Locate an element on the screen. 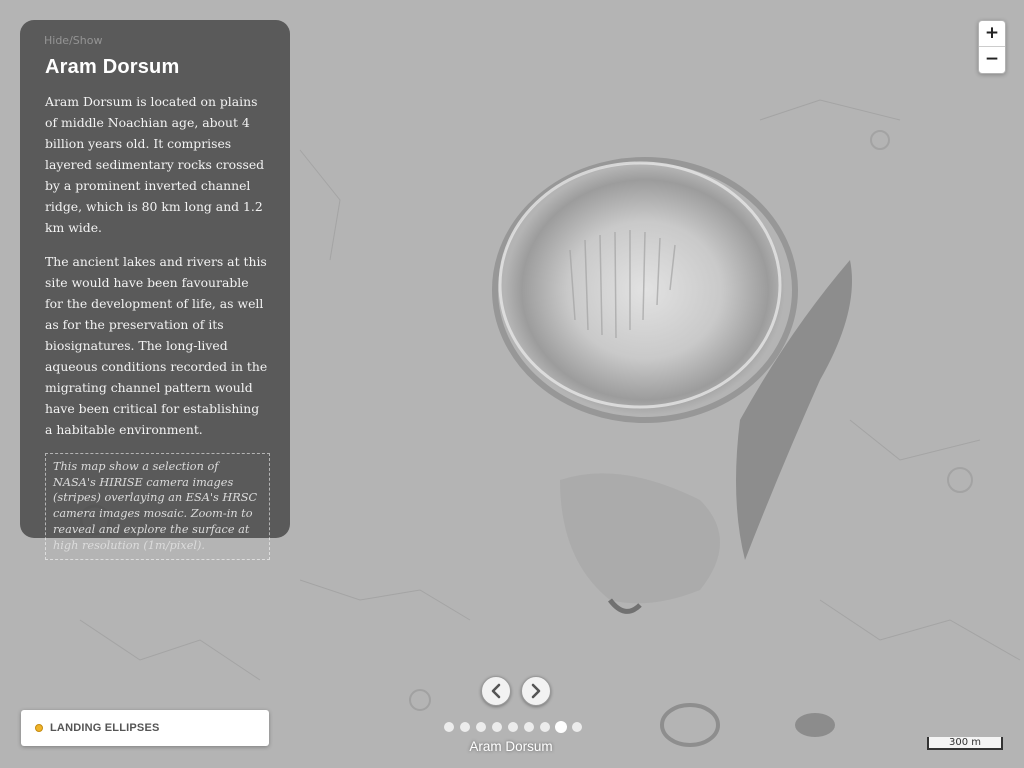 This screenshot has height=768, width=1024. zoom-in-button: + is located at coordinates (992, 34).